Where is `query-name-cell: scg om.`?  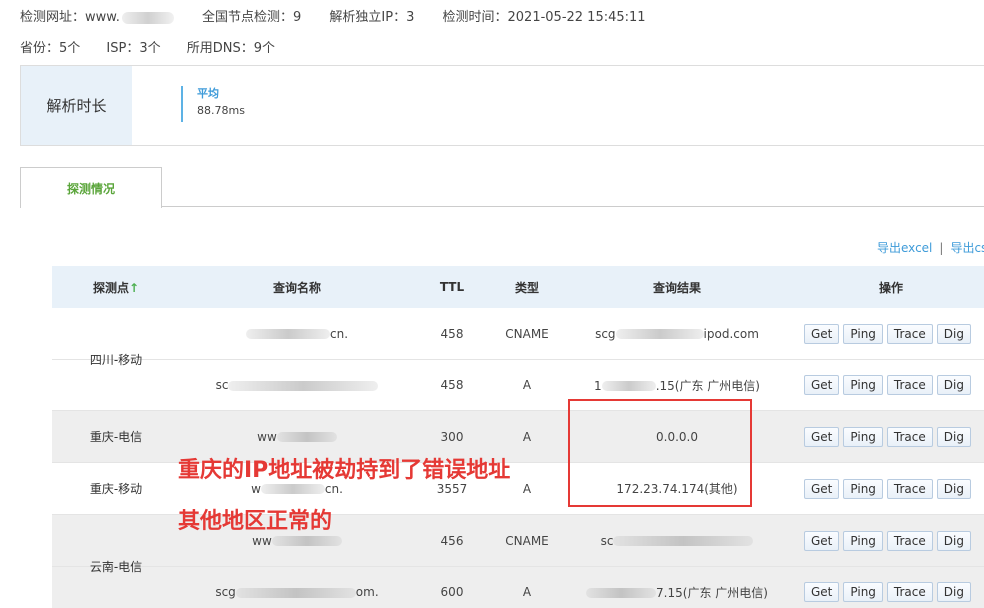
query-name-cell: scg om. is located at coordinates (297, 592).